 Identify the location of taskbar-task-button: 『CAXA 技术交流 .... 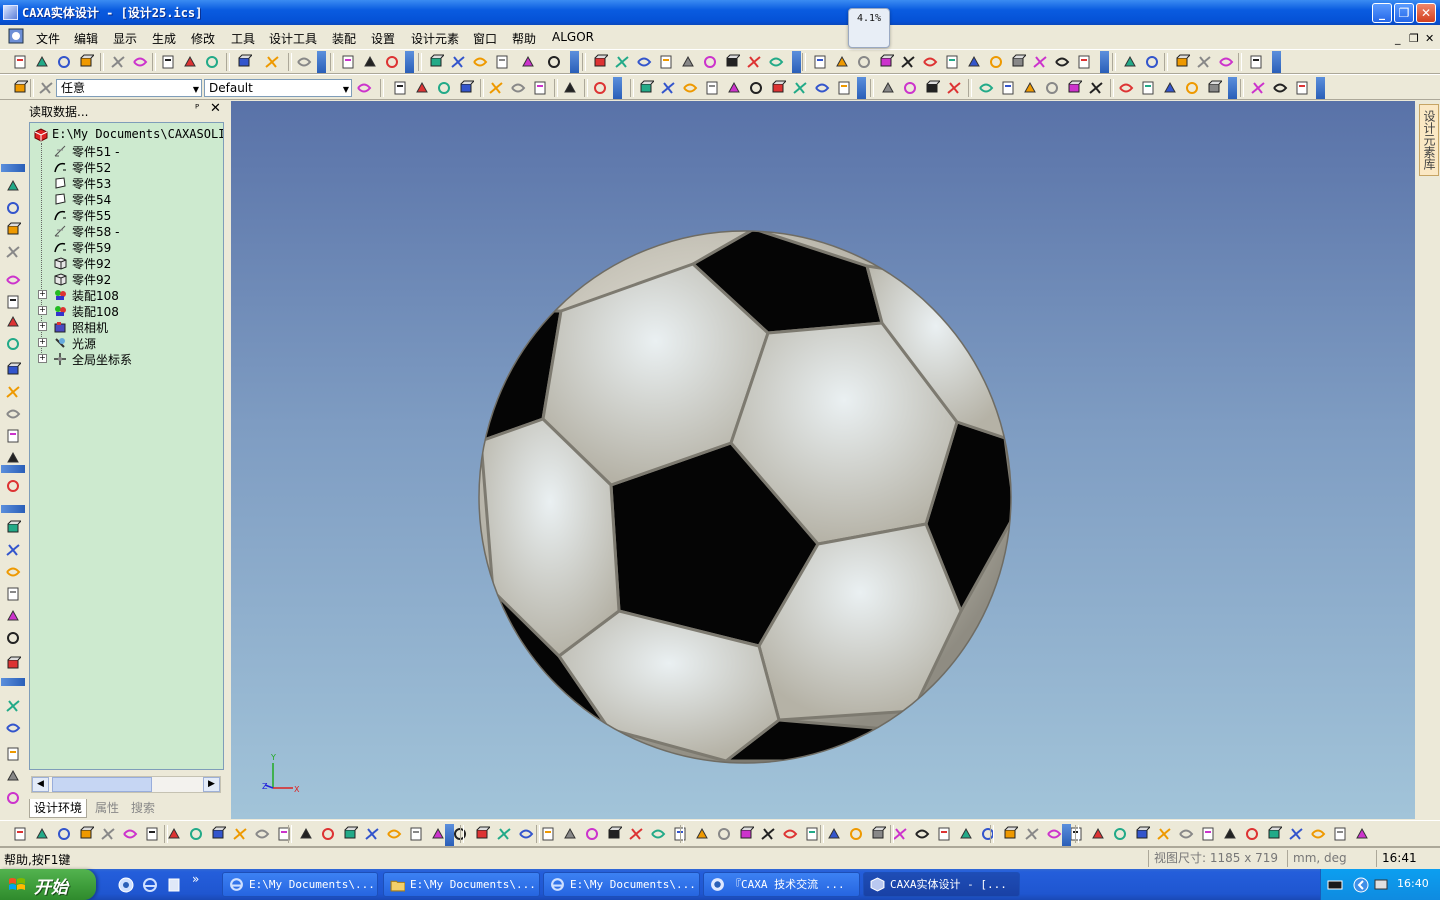
(781, 884).